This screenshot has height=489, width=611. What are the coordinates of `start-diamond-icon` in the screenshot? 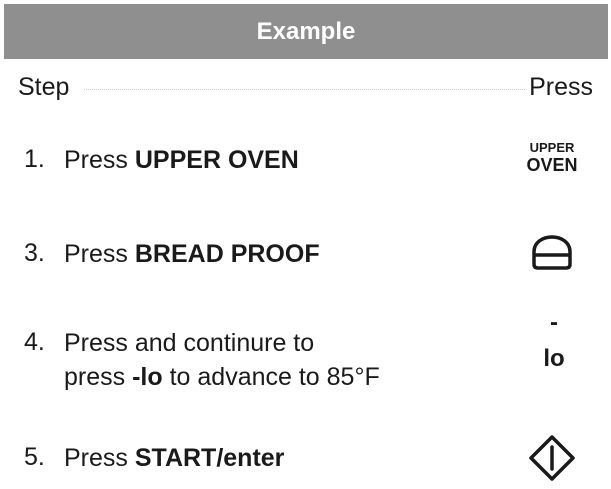 It's located at (552, 458).